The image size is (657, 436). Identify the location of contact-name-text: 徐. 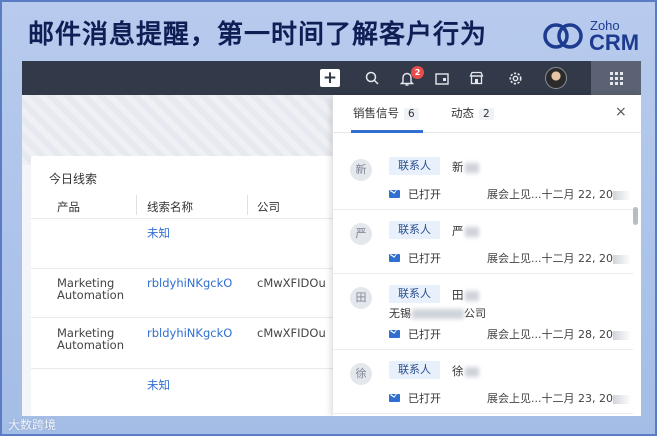
(458, 371).